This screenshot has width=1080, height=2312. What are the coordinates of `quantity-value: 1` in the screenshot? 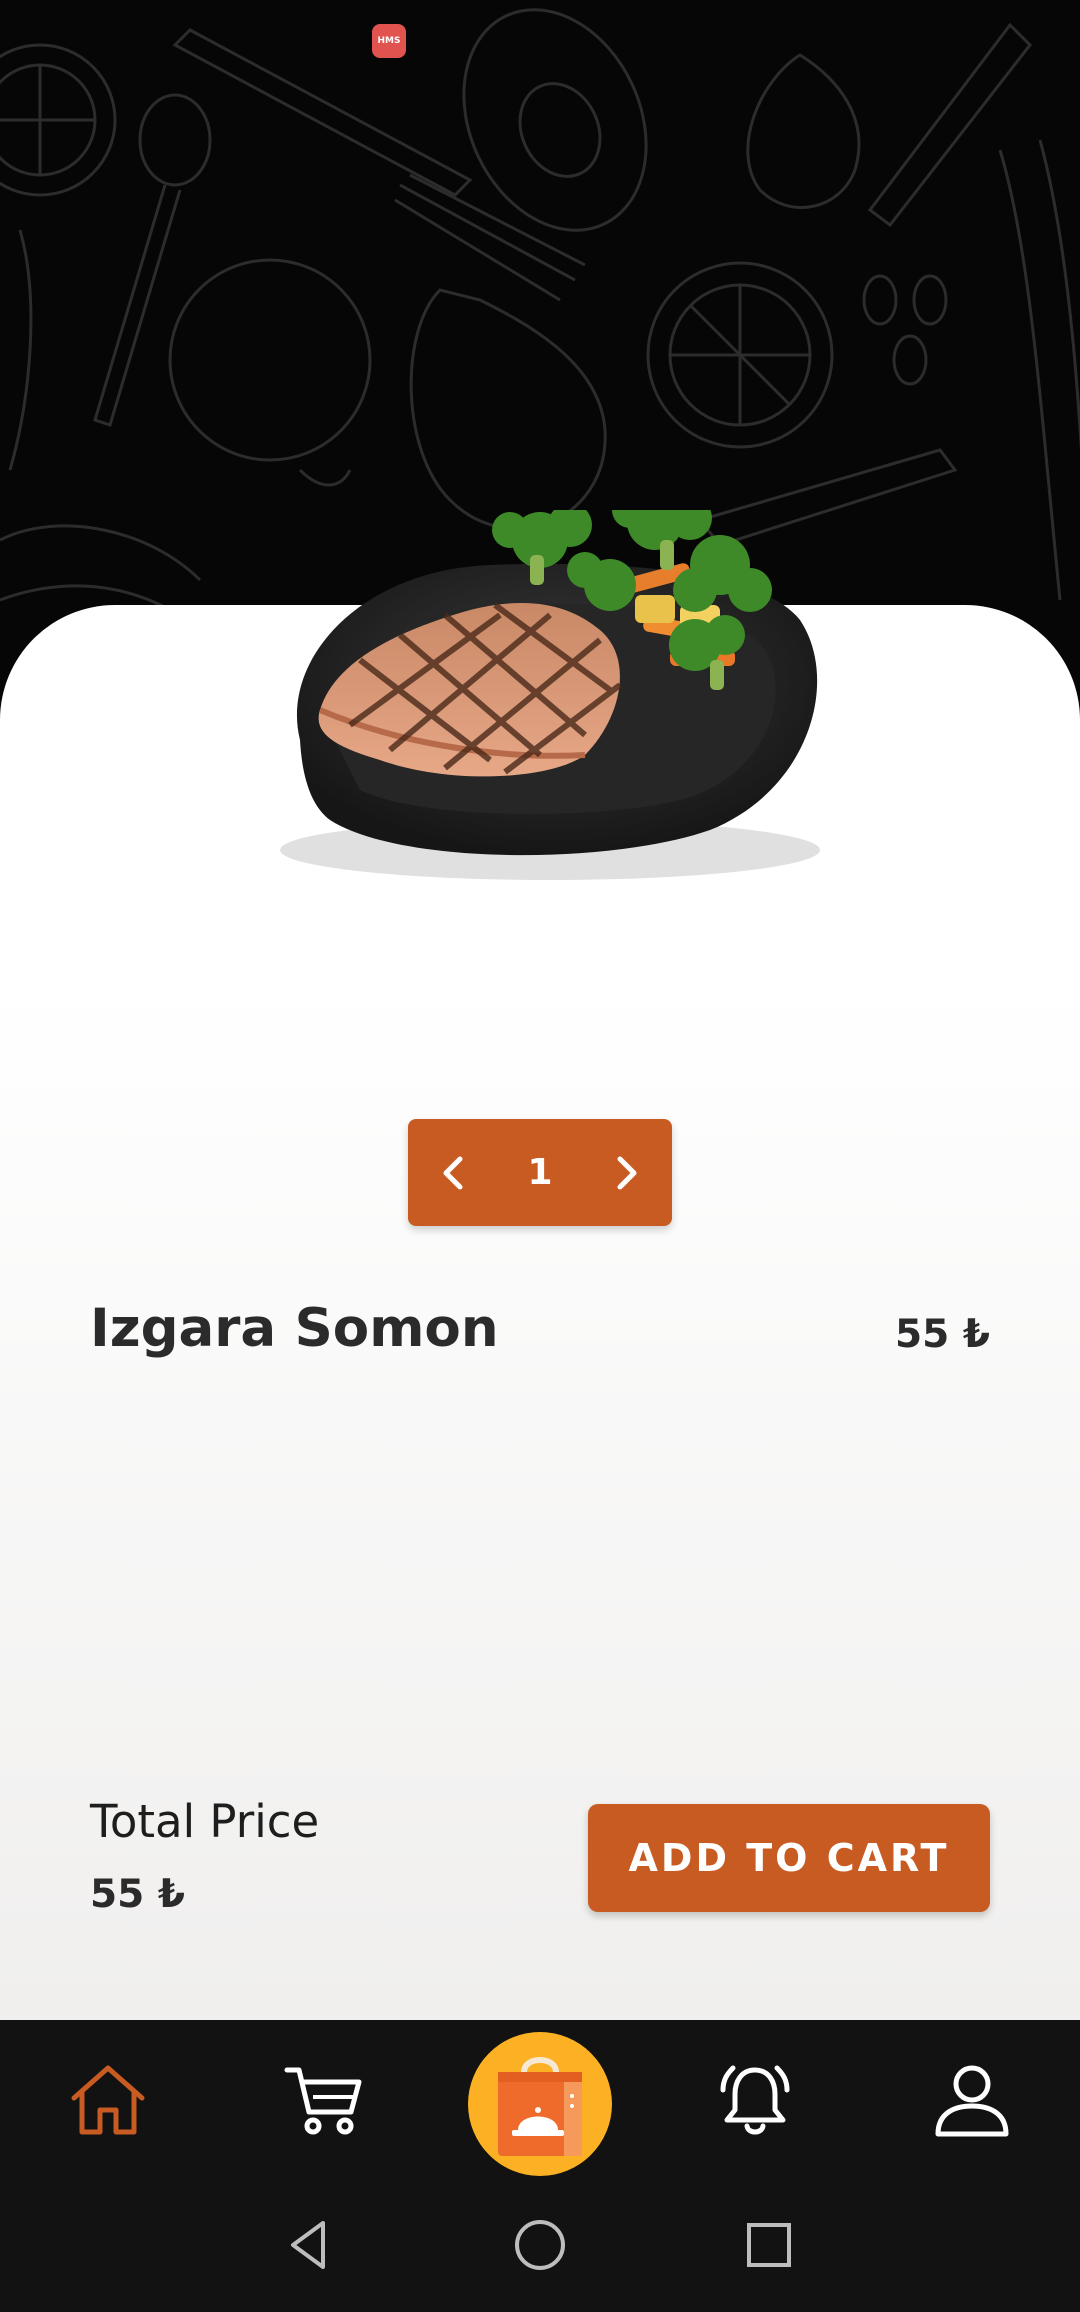 It's located at (540, 1172).